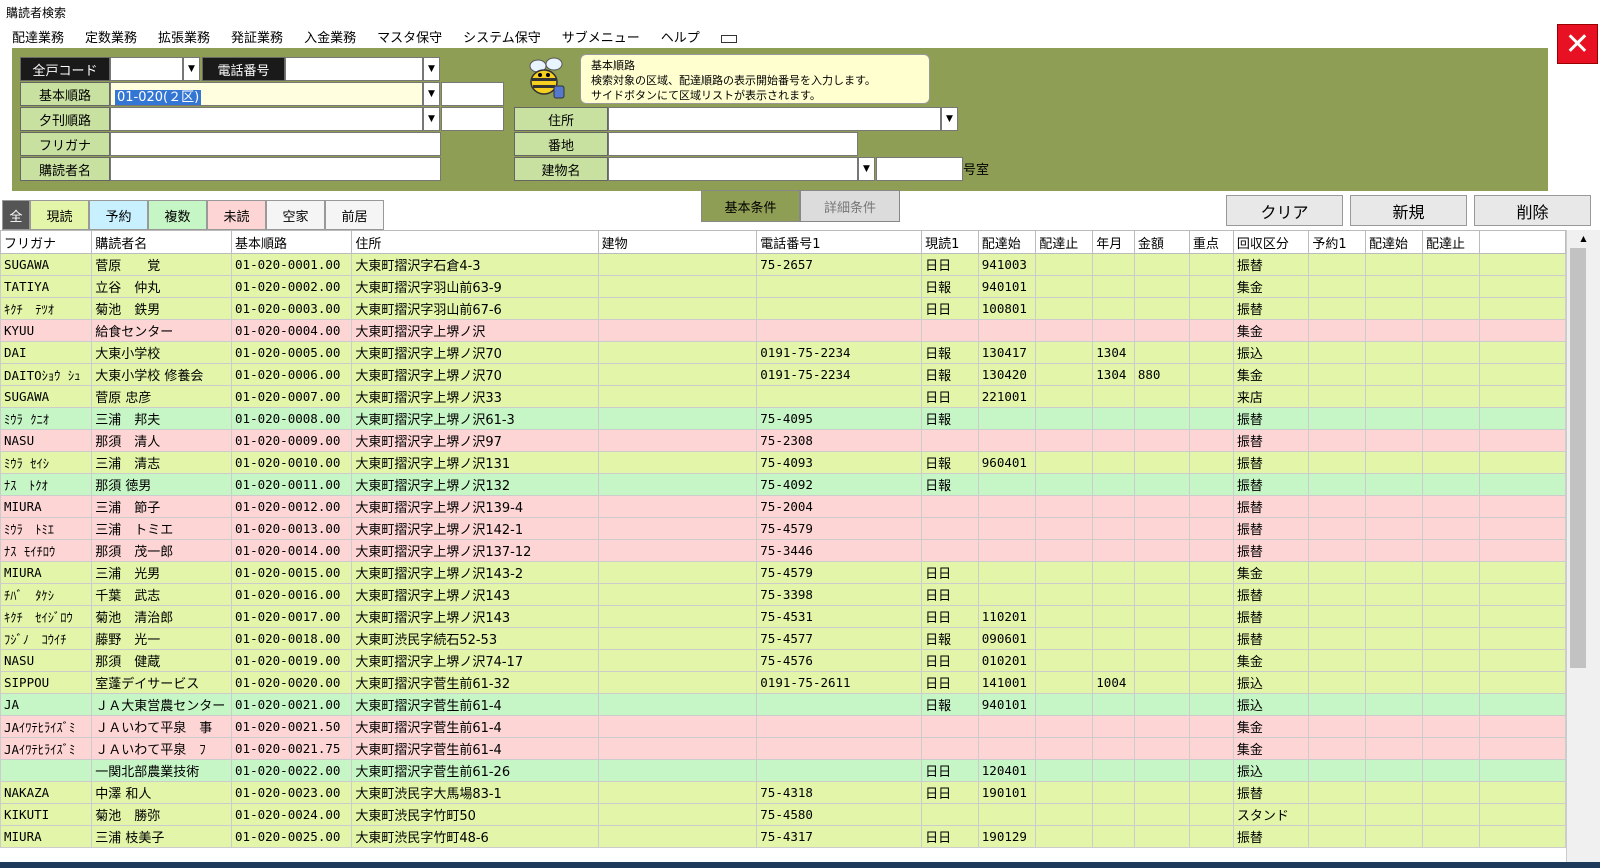  What do you see at coordinates (275, 144) in the screenshot?
I see `furigana-input` at bounding box center [275, 144].